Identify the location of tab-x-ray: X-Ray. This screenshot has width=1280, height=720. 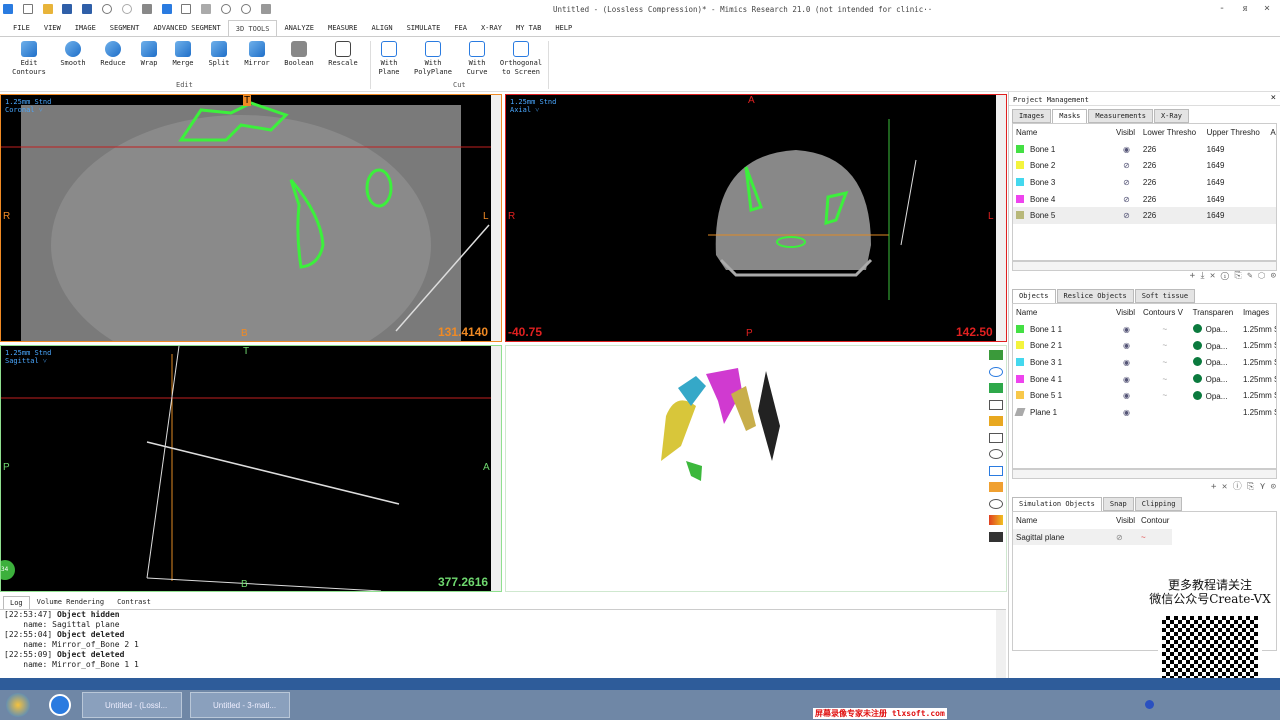
(1171, 116).